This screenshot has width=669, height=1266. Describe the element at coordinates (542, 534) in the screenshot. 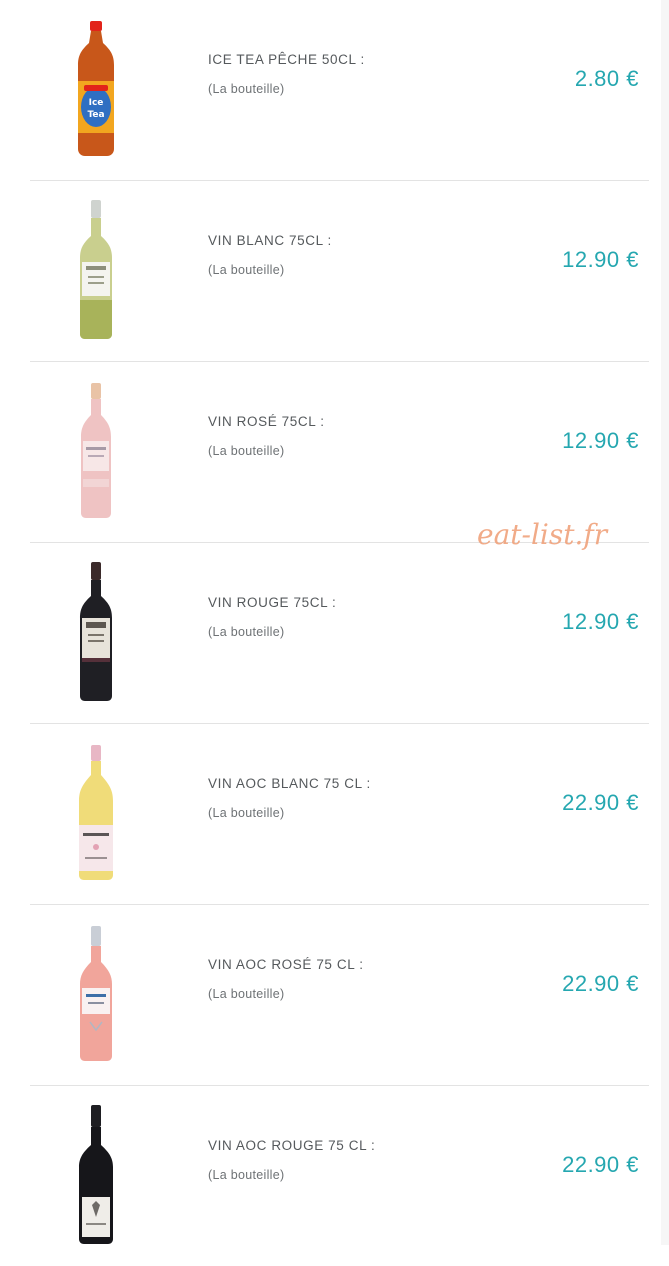

I see `watermark: eat-list.fr` at that location.